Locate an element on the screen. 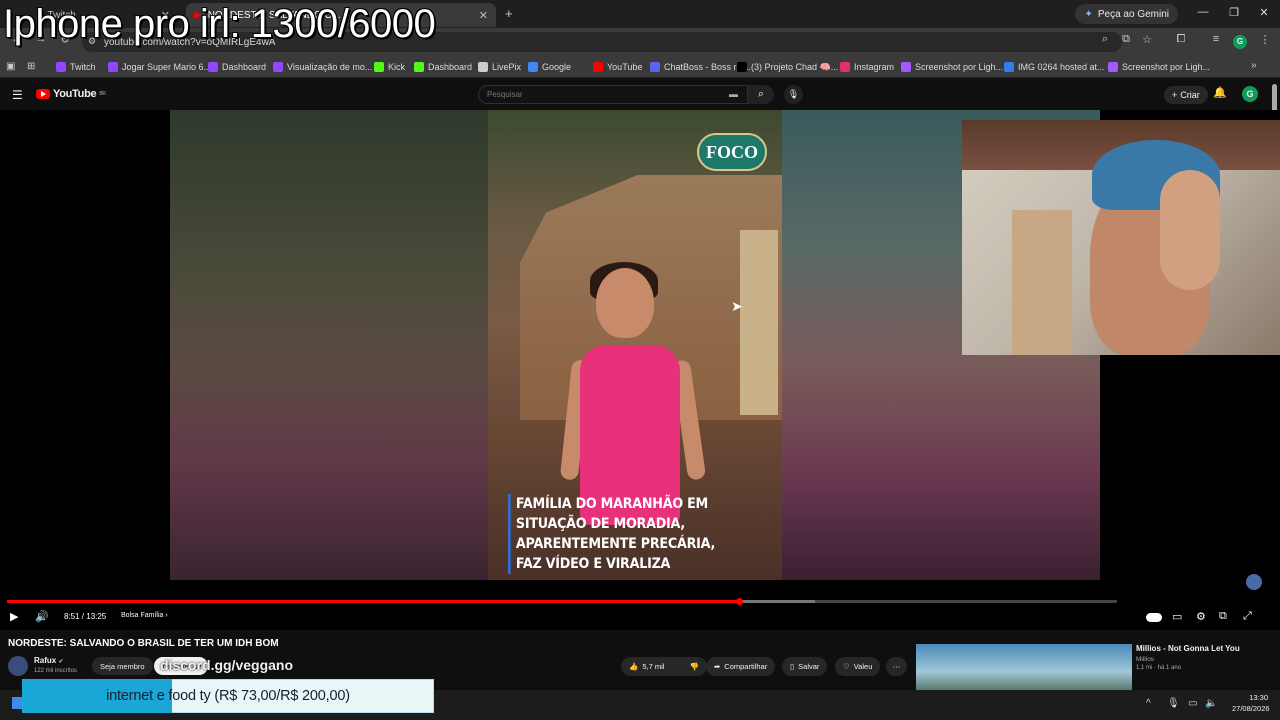 The height and width of the screenshot is (720, 1280). bookmark-item: Kick is located at coordinates (389, 67).